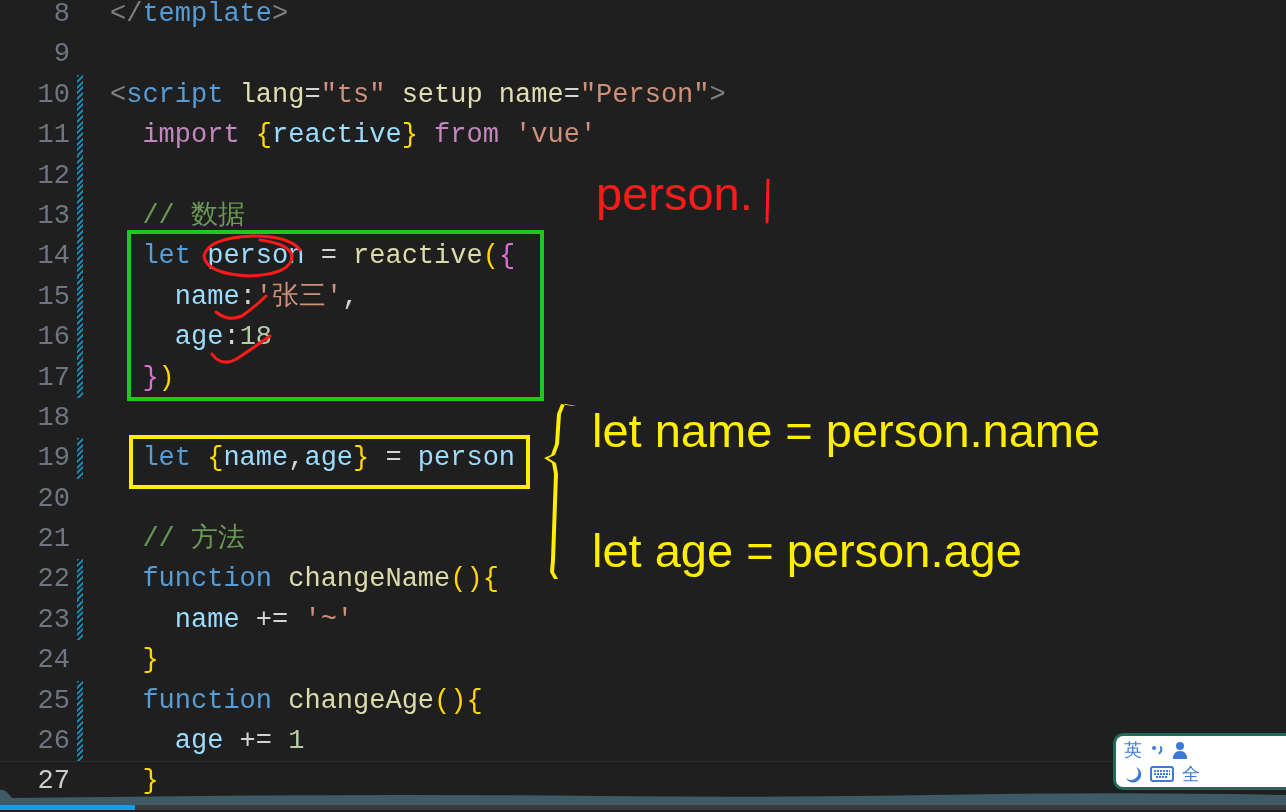 The height and width of the screenshot is (812, 1286). What do you see at coordinates (263, 620) in the screenshot?
I see `code-line: name += '~'` at bounding box center [263, 620].